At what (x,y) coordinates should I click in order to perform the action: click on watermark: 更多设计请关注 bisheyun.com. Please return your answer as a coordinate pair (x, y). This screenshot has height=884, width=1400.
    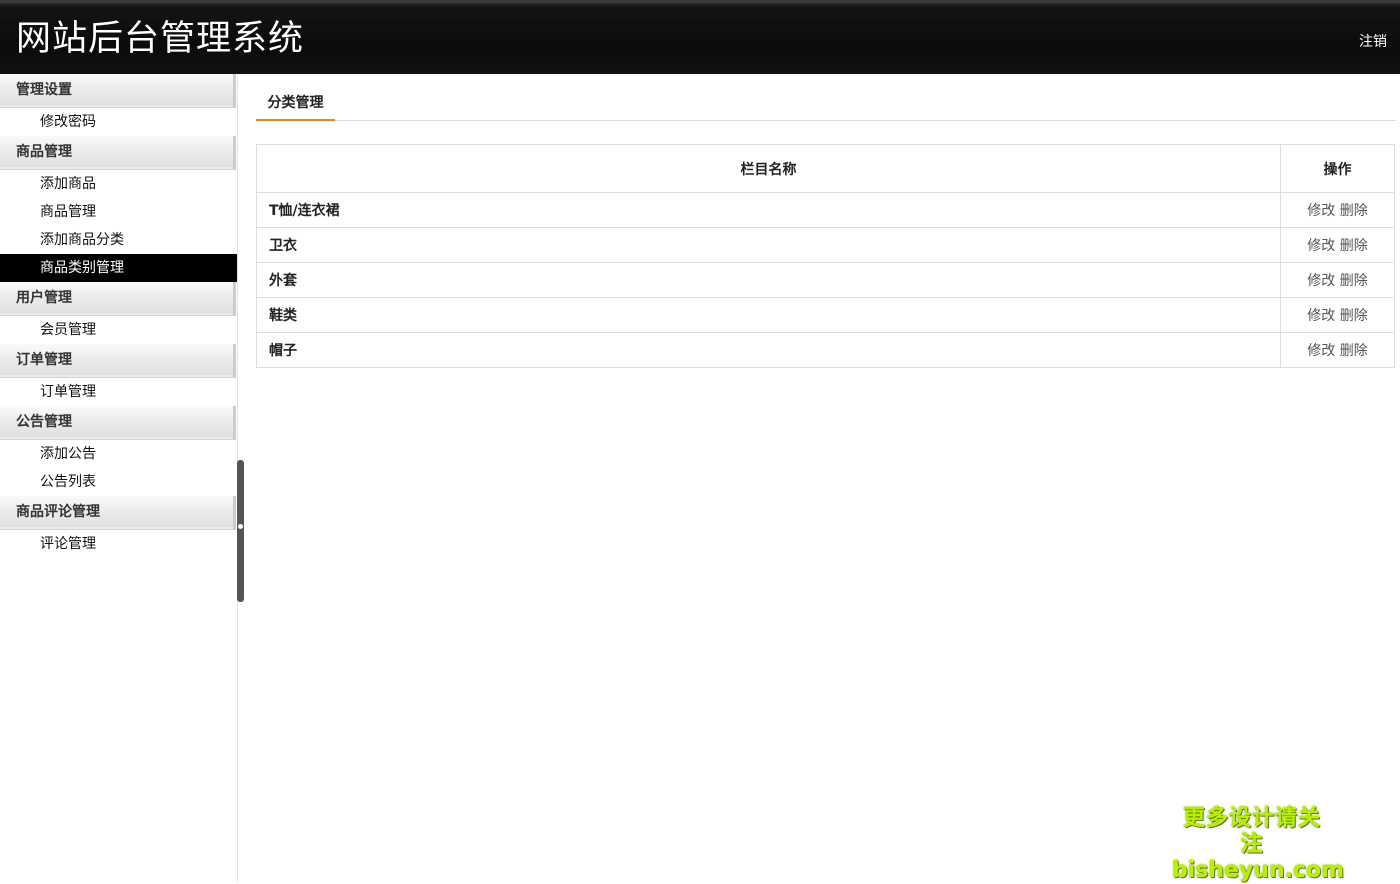
    Looking at the image, I should click on (1258, 845).